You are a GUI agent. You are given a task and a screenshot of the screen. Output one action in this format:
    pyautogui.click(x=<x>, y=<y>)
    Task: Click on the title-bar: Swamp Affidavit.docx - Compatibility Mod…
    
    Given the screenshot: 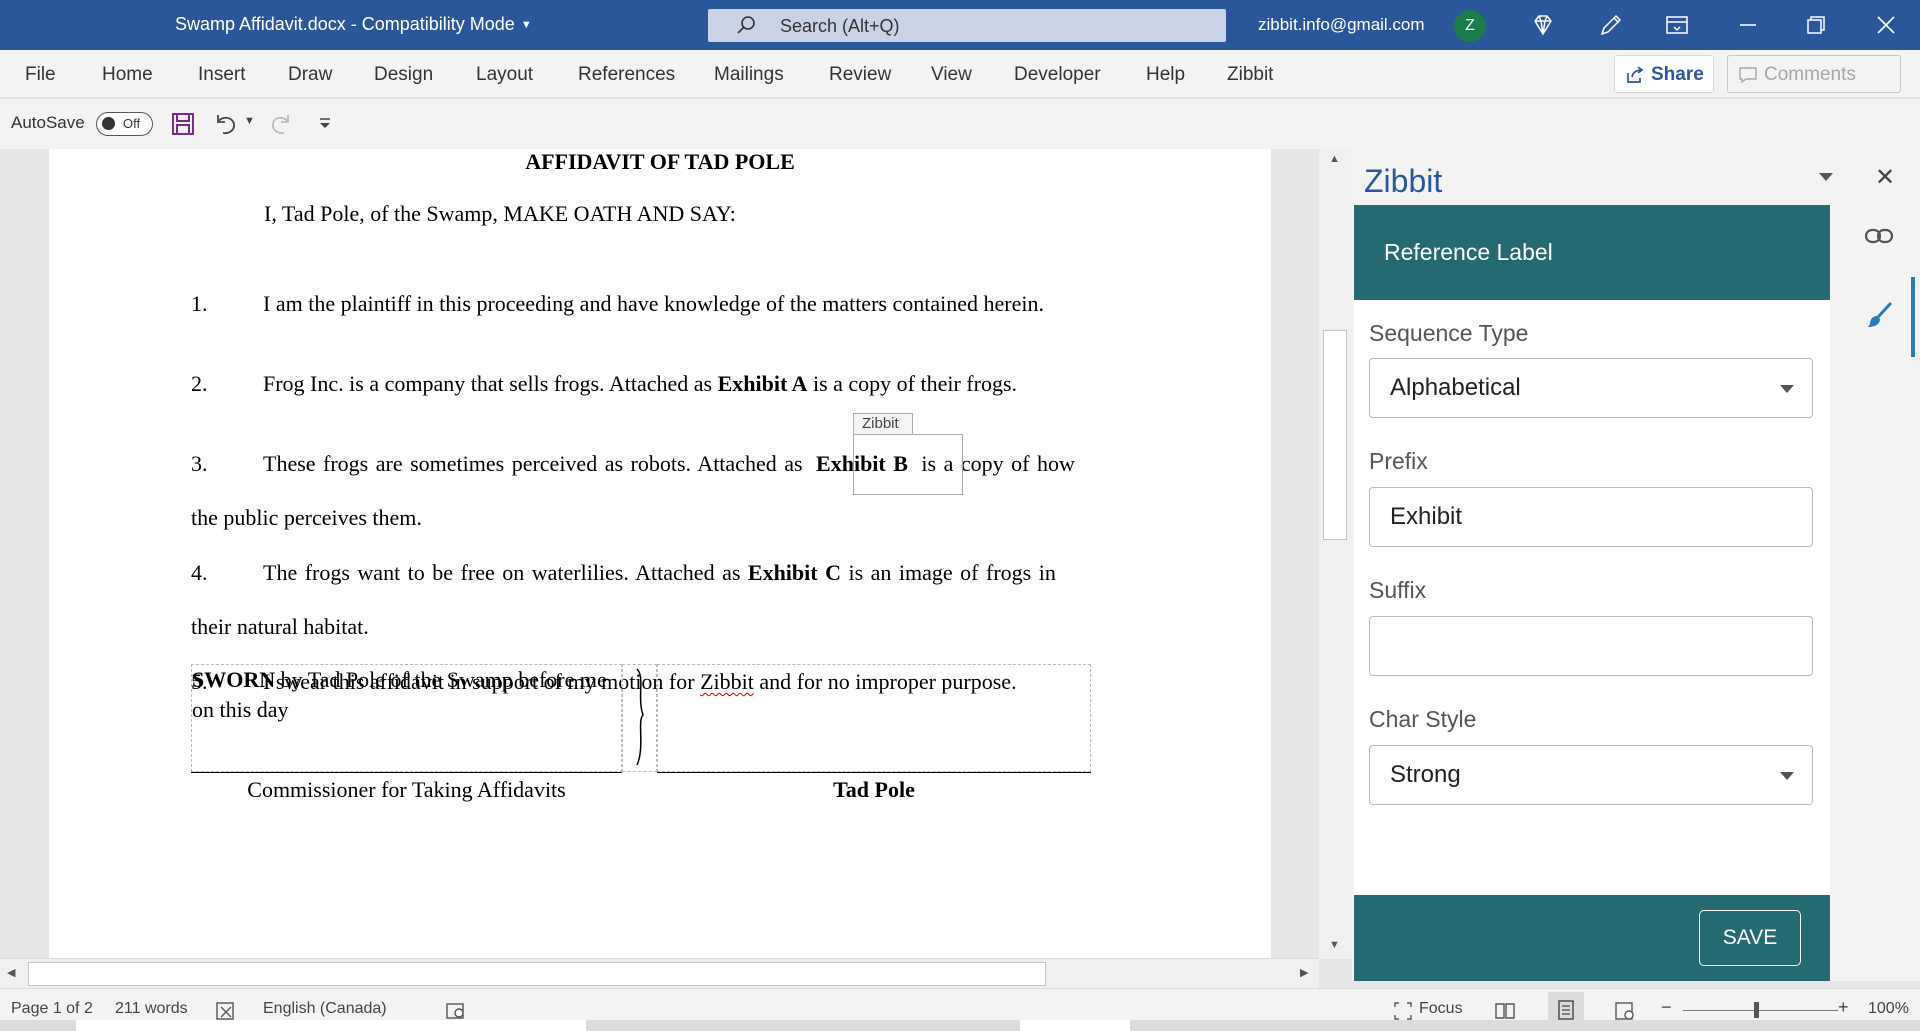 What is the action you would take?
    pyautogui.click(x=960, y=25)
    